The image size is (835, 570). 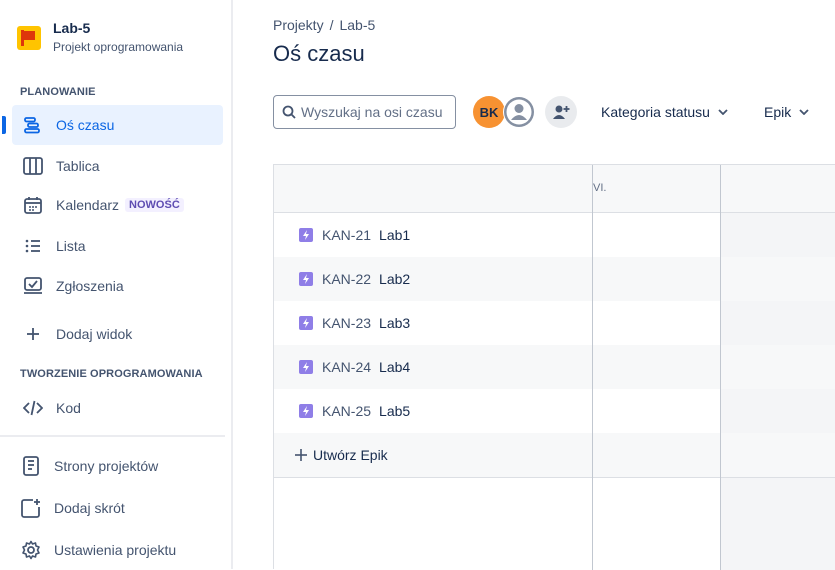 I want to click on add-shortcut-icon, so click(x=31, y=508).